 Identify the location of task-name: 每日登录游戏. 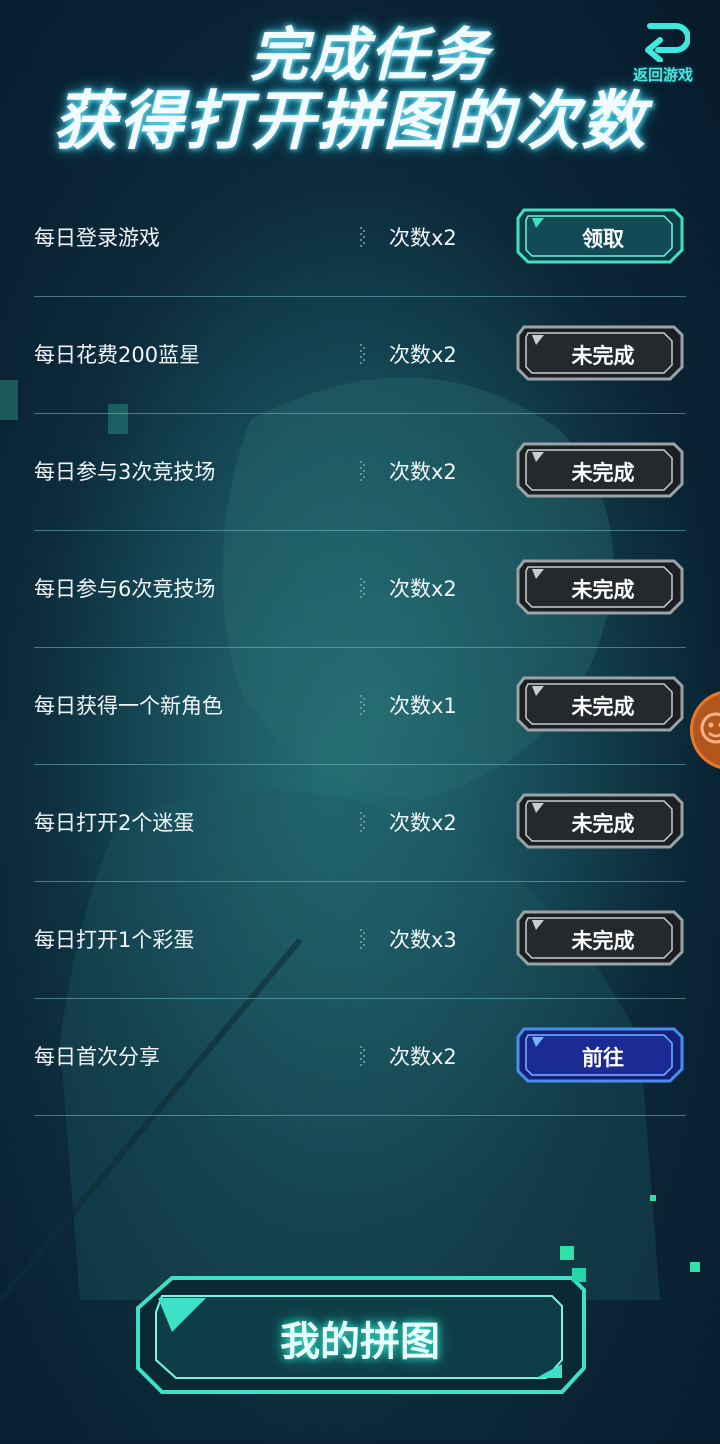
(97, 237).